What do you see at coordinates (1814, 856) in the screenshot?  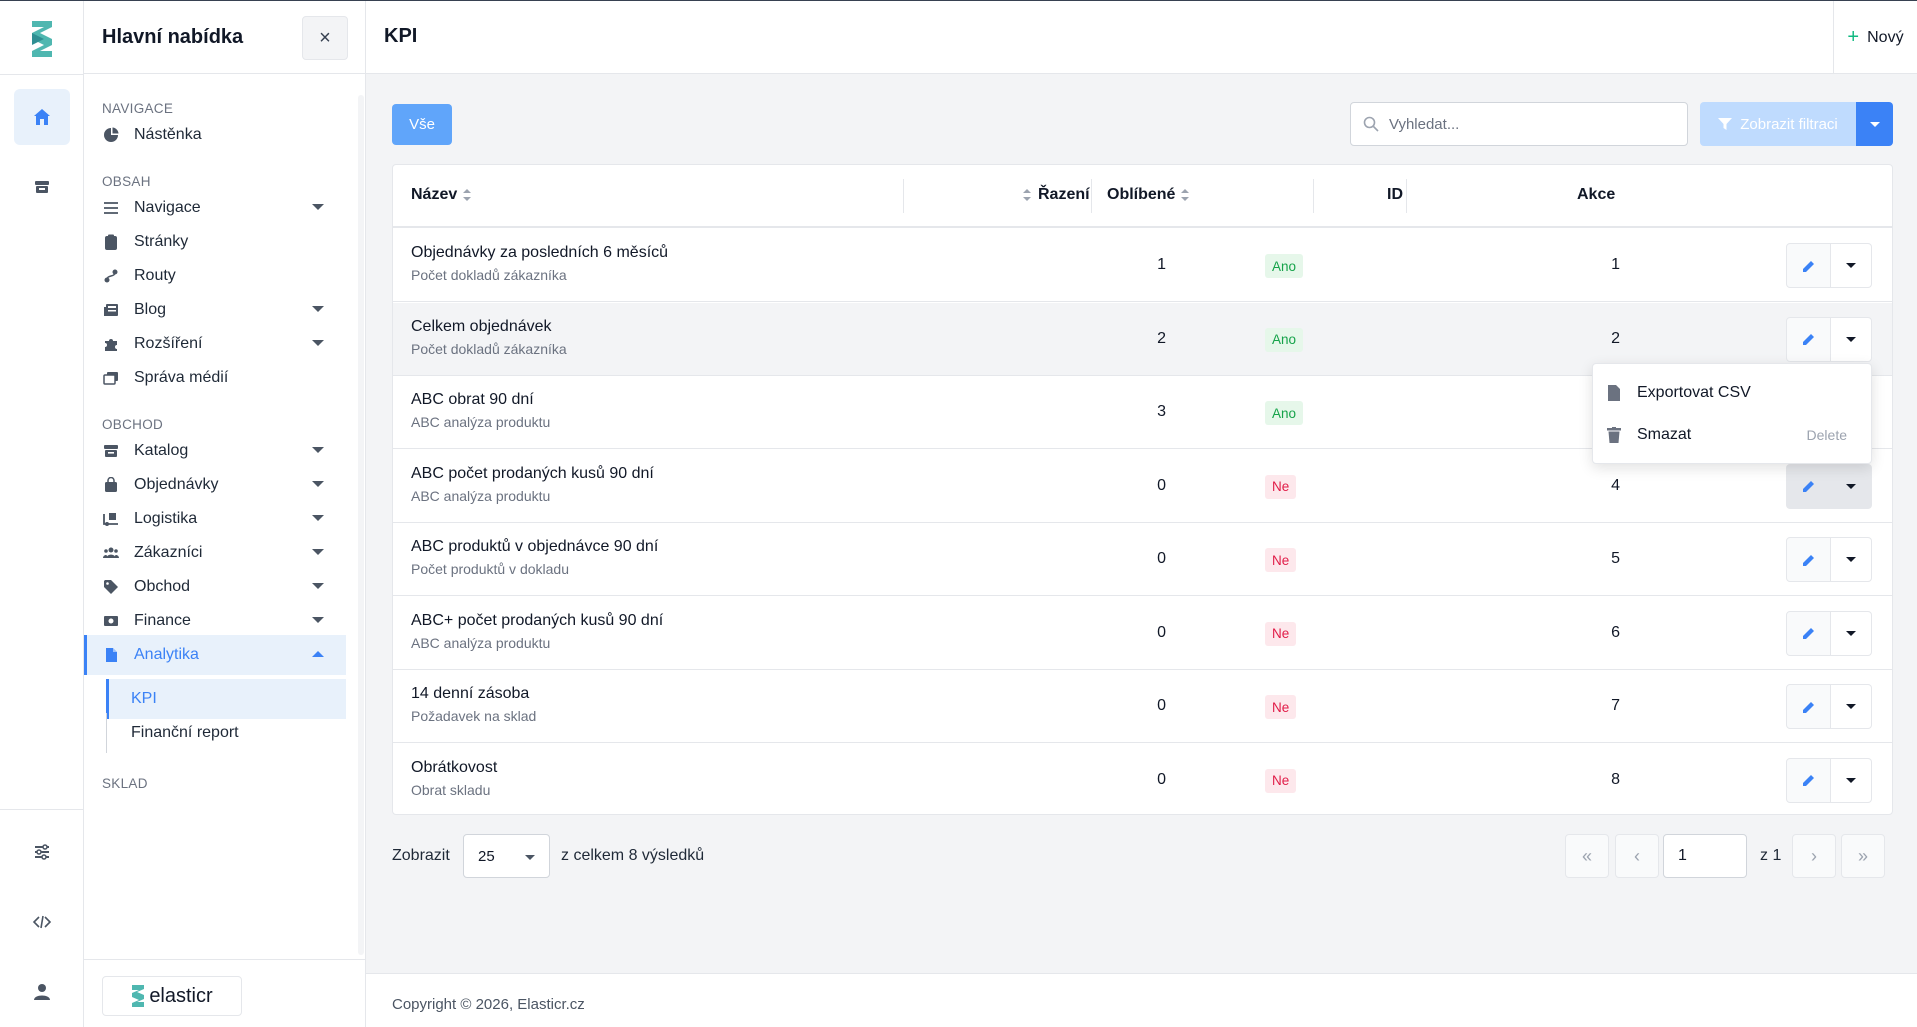 I see `next-page-button: ›` at bounding box center [1814, 856].